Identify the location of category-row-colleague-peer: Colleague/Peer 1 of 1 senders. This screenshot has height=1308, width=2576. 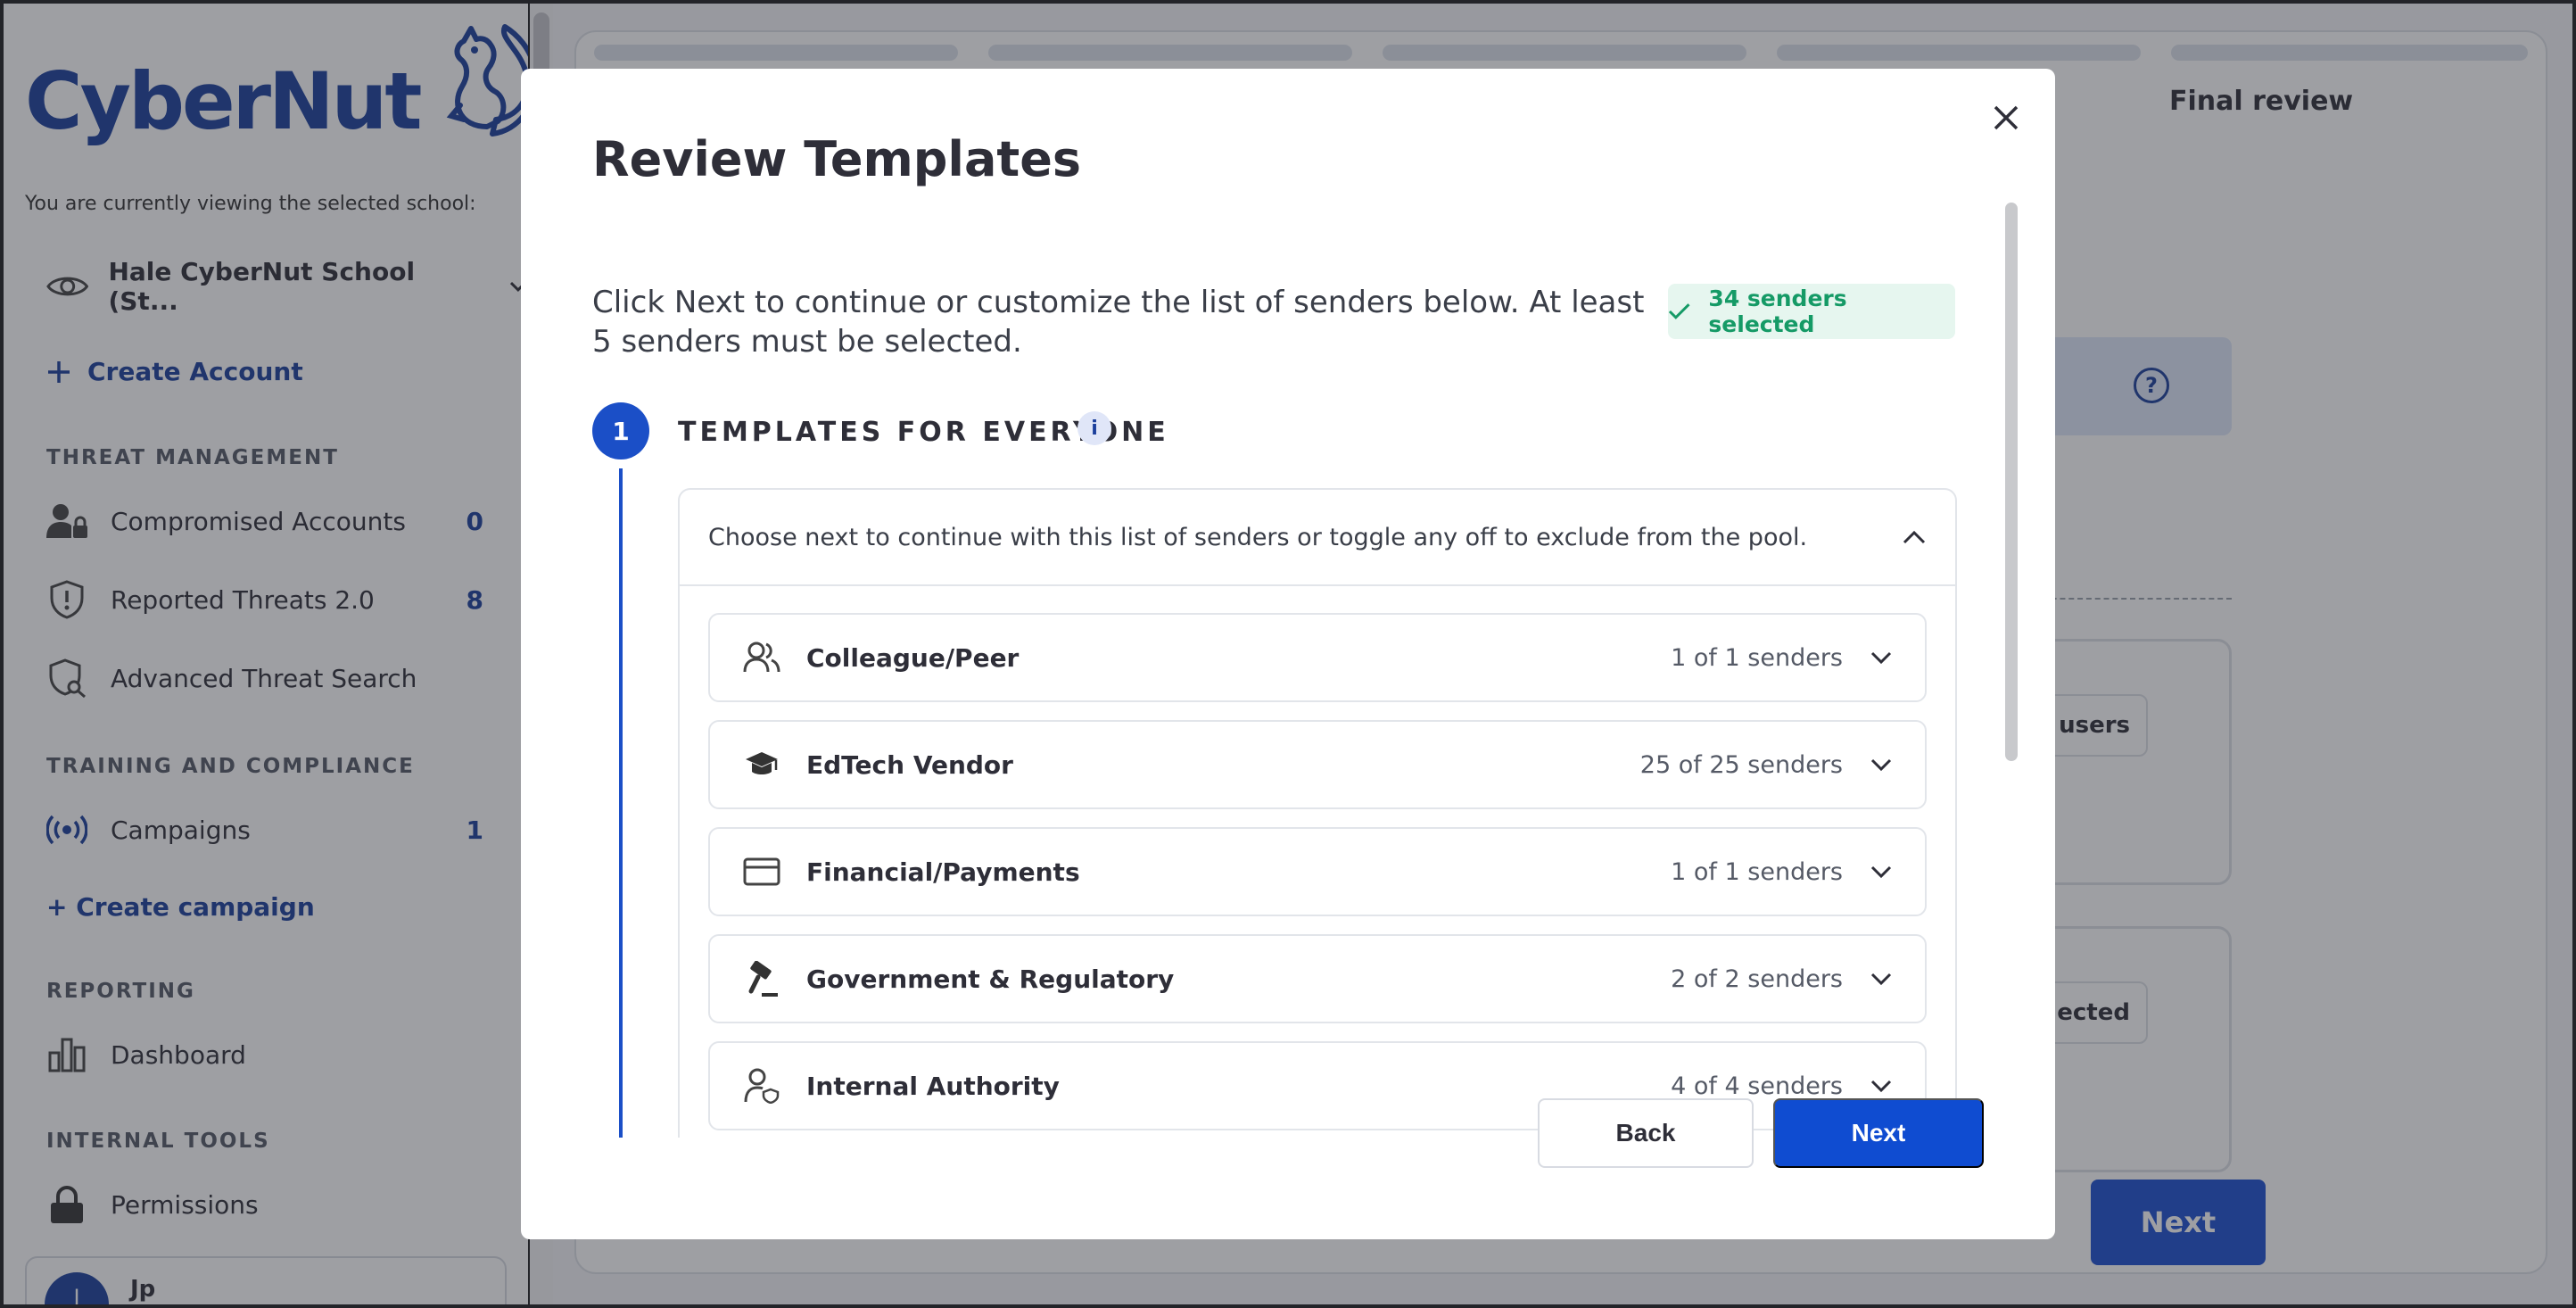
(1318, 657).